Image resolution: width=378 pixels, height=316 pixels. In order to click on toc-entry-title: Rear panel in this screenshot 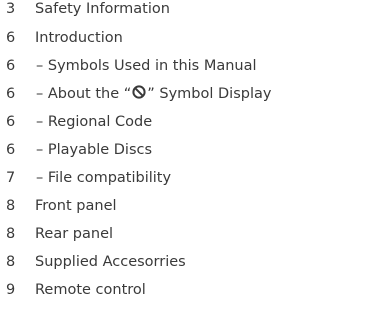, I will do `click(74, 234)`.